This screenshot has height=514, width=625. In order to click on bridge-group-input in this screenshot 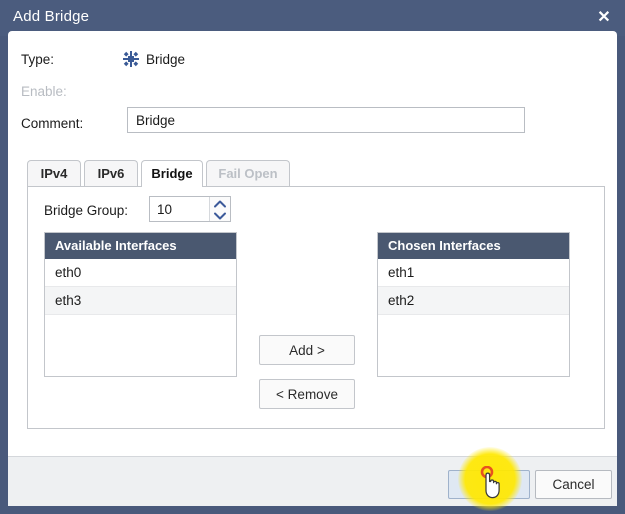, I will do `click(180, 209)`.